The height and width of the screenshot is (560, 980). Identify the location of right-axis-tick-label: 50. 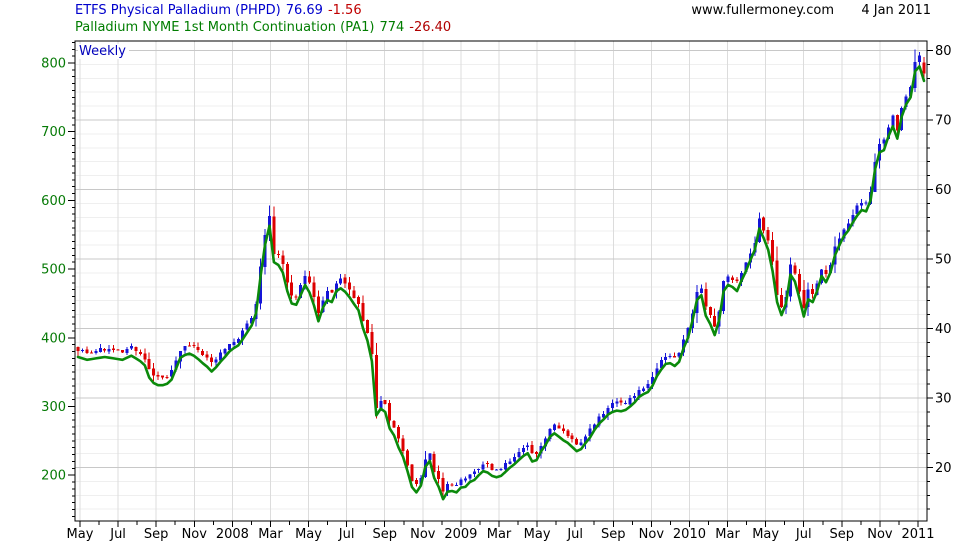
(943, 260).